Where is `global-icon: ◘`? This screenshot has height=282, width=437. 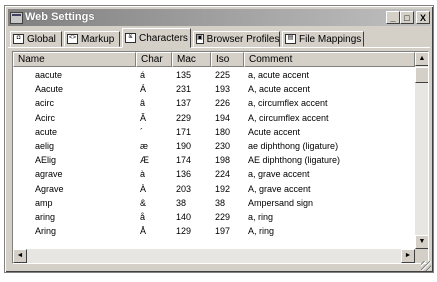 global-icon: ◘ is located at coordinates (18, 39).